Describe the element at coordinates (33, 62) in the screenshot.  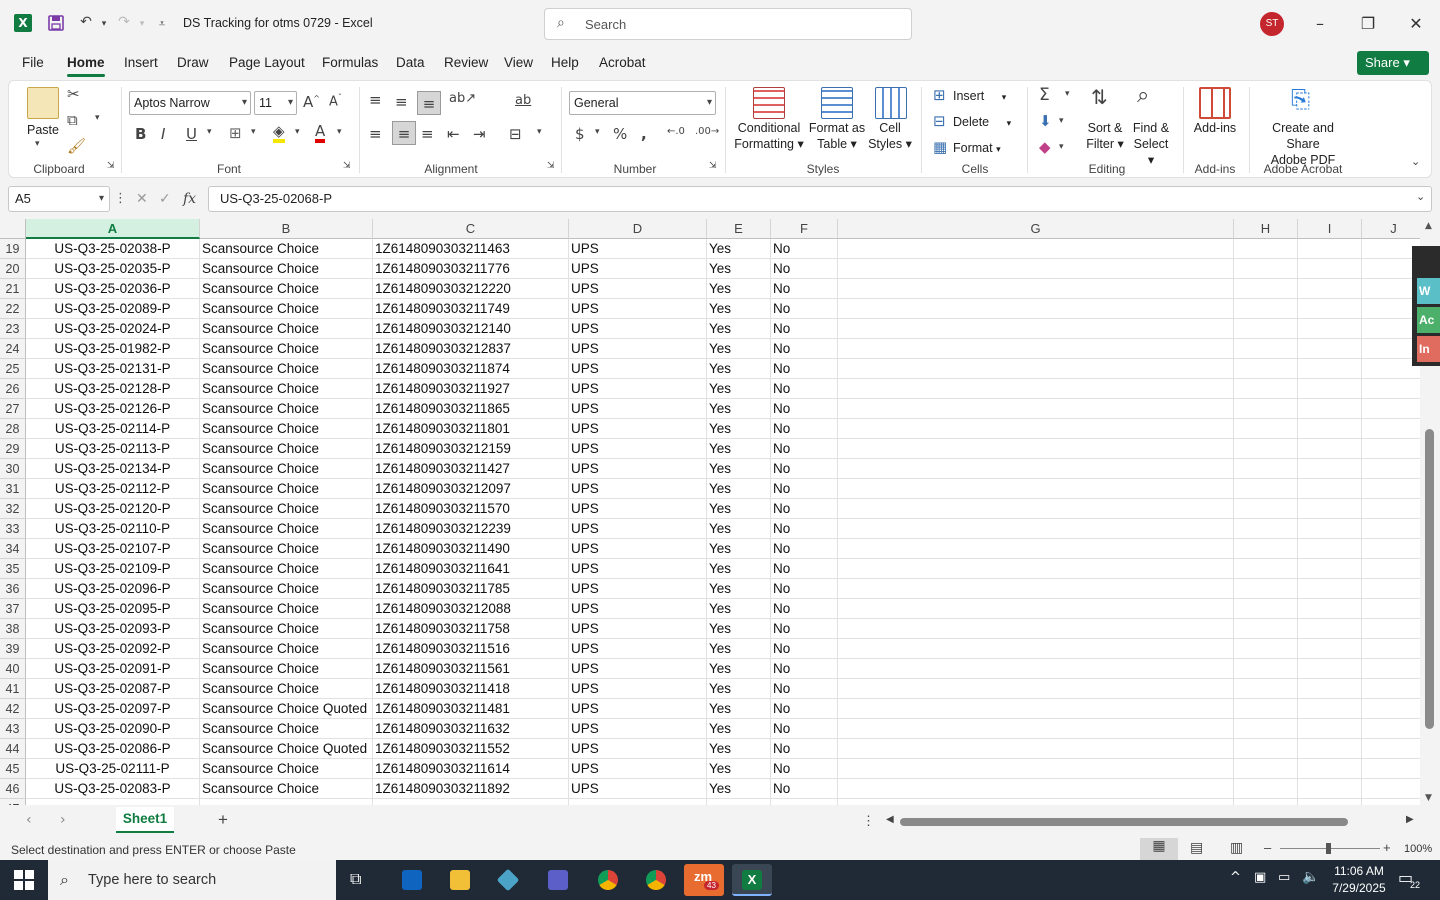
I see `tab-file: File` at that location.